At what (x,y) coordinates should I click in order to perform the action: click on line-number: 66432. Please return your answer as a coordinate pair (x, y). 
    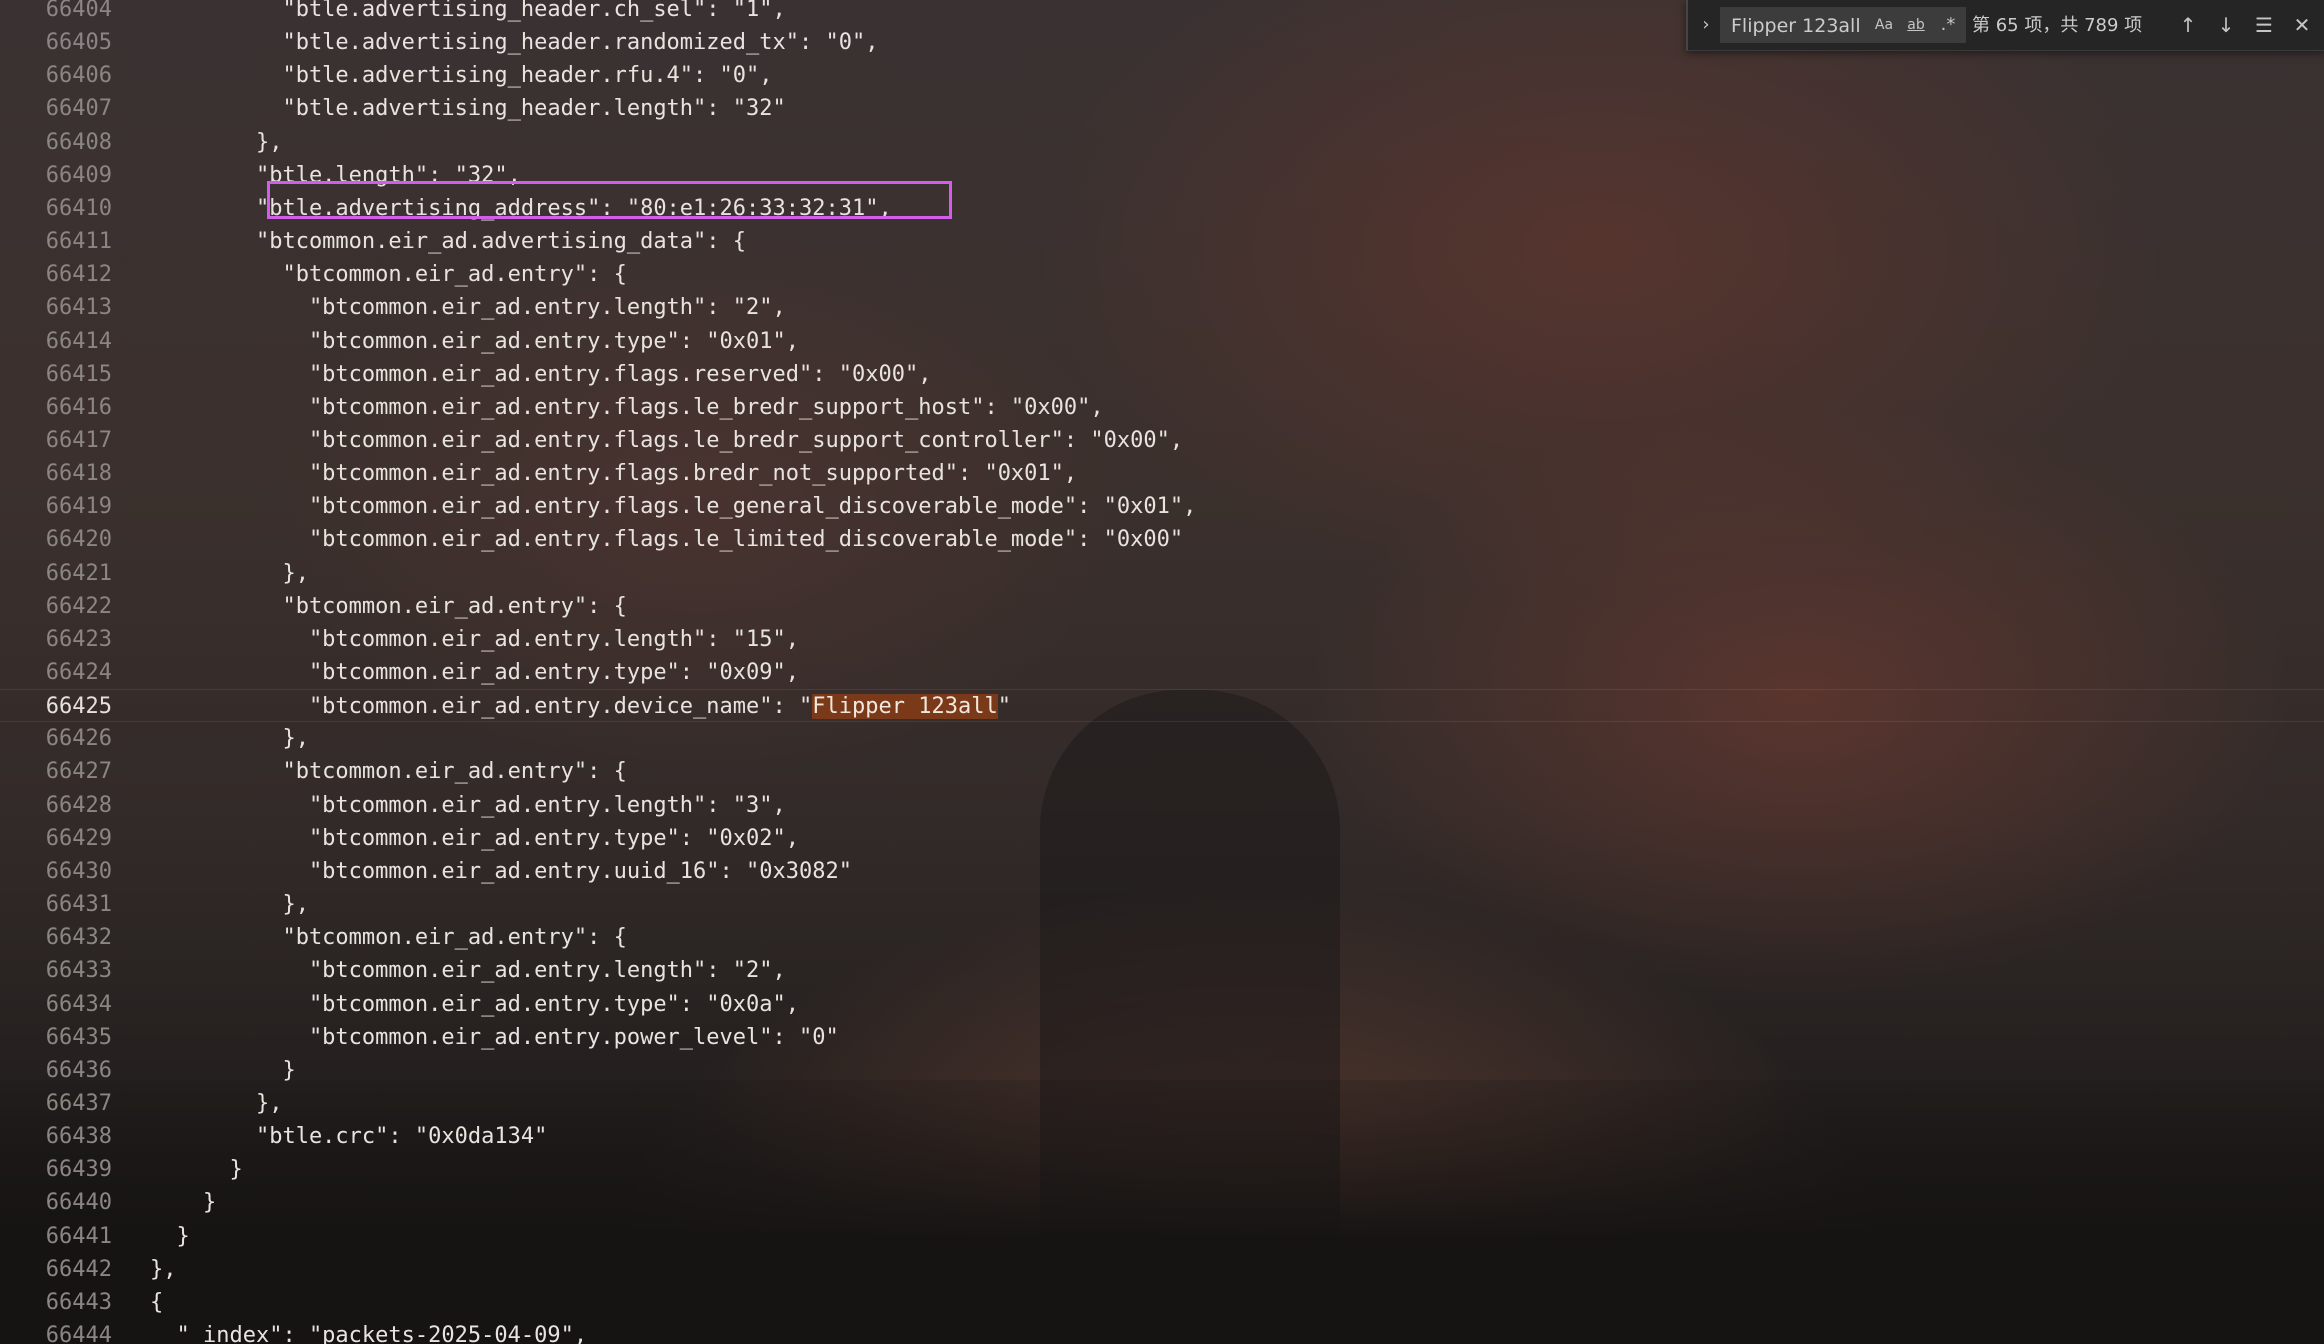
    Looking at the image, I should click on (78, 938).